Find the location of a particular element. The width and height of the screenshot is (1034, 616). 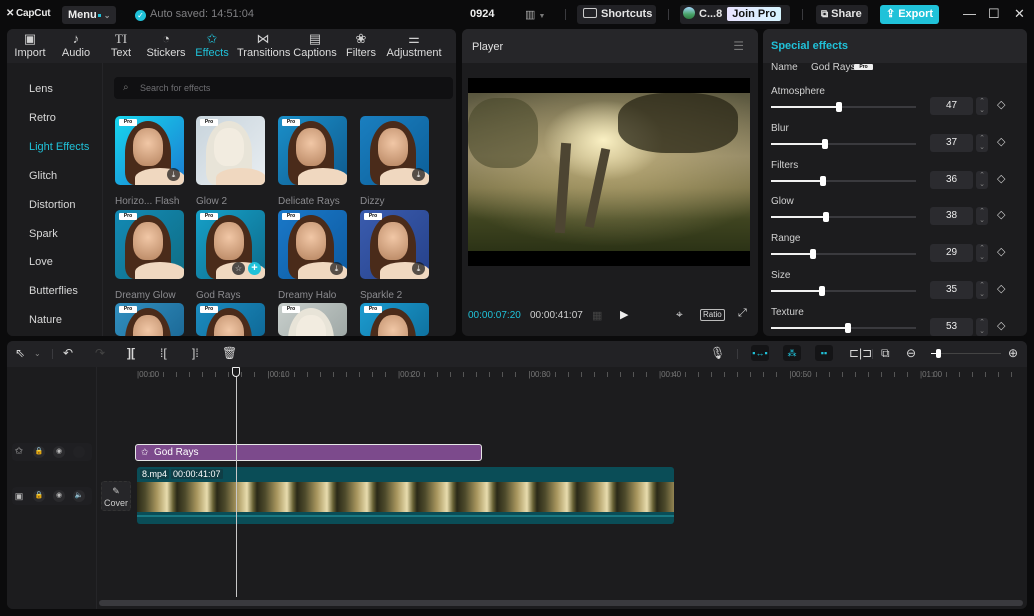

glow-slider is located at coordinates (843, 217).